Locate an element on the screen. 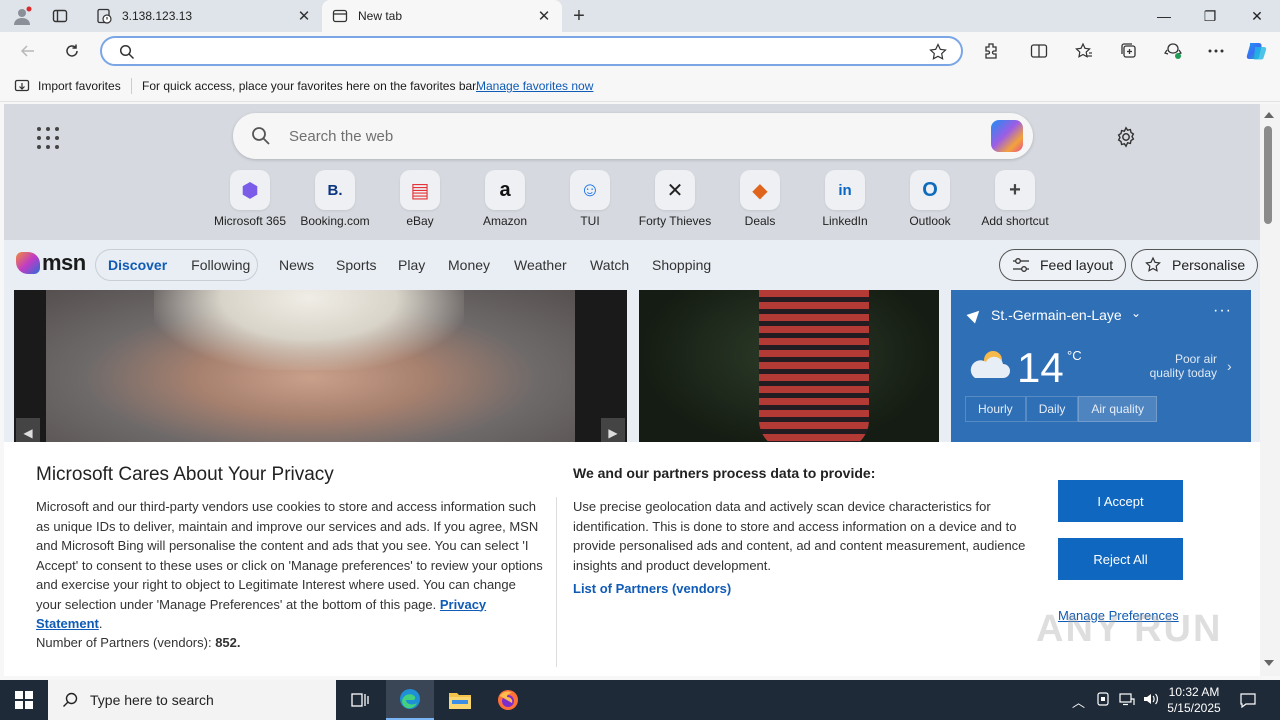 The height and width of the screenshot is (720, 1280). minimize-button: — is located at coordinates (1164, 16).